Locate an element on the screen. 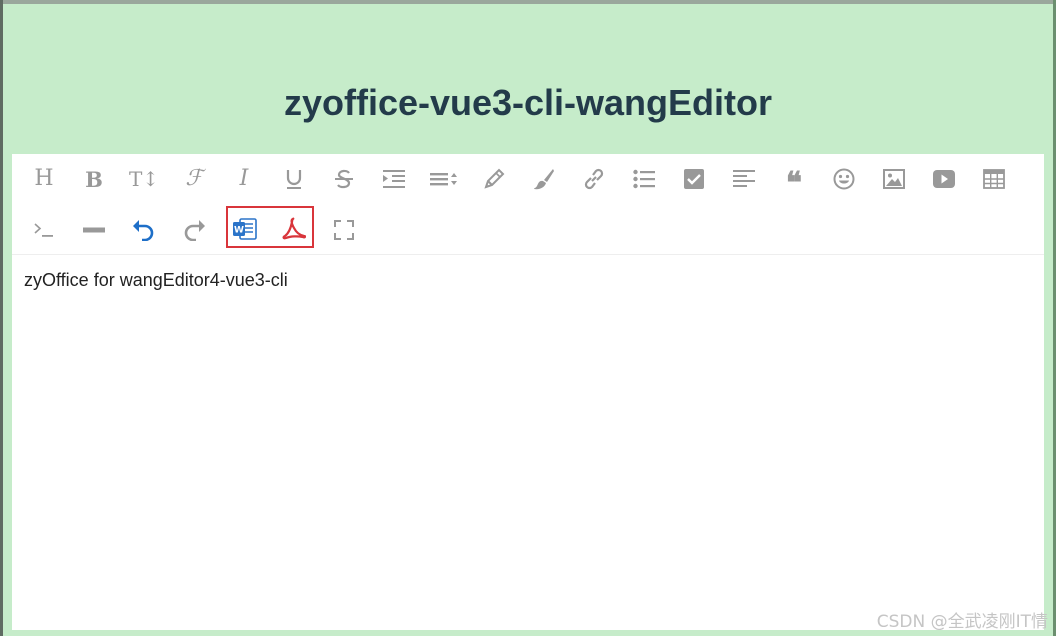  font-family-button: ℱ is located at coordinates (194, 179).